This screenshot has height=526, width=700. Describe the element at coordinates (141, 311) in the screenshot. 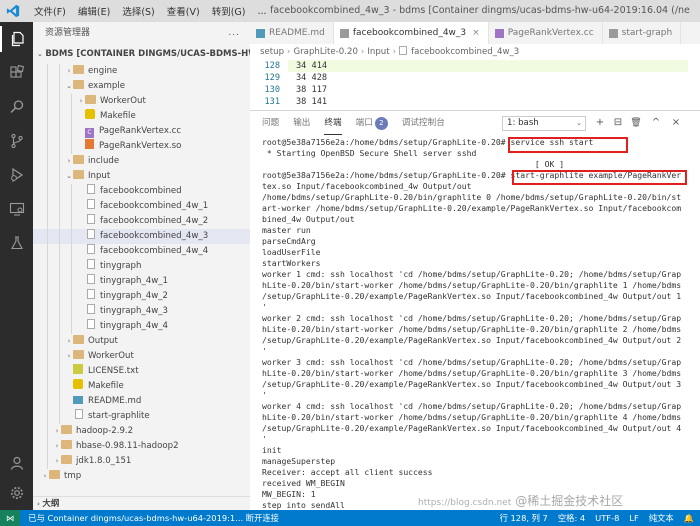

I see `tree-item: tinygraph_4w_3` at that location.